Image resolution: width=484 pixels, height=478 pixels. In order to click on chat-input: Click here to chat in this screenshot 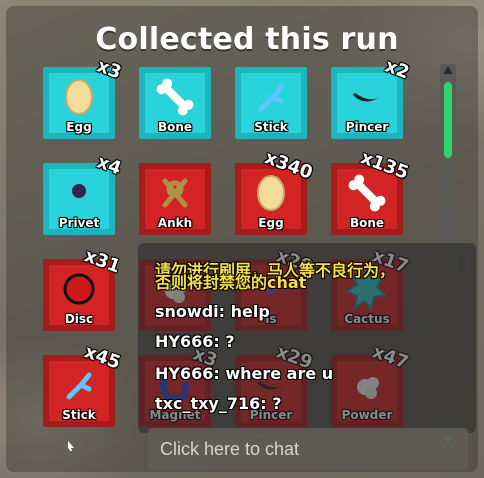, I will do `click(308, 449)`.